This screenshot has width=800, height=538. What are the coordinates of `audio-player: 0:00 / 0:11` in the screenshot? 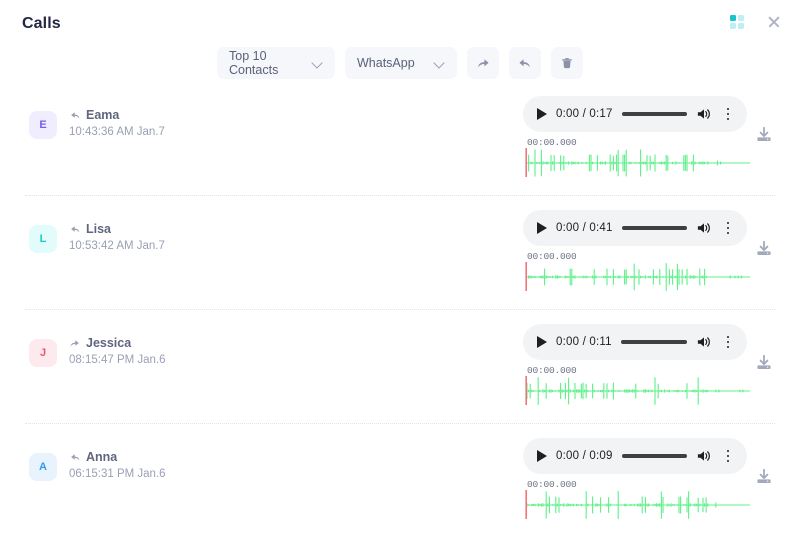 It's located at (635, 342).